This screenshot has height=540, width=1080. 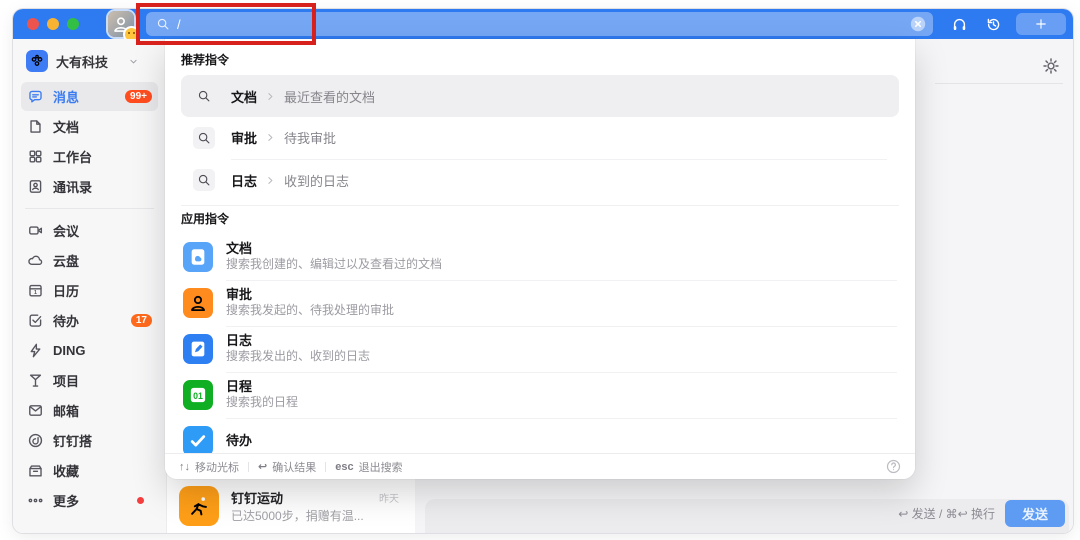 What do you see at coordinates (317, 181) in the screenshot?
I see `command-subterm: 收到的日志` at bounding box center [317, 181].